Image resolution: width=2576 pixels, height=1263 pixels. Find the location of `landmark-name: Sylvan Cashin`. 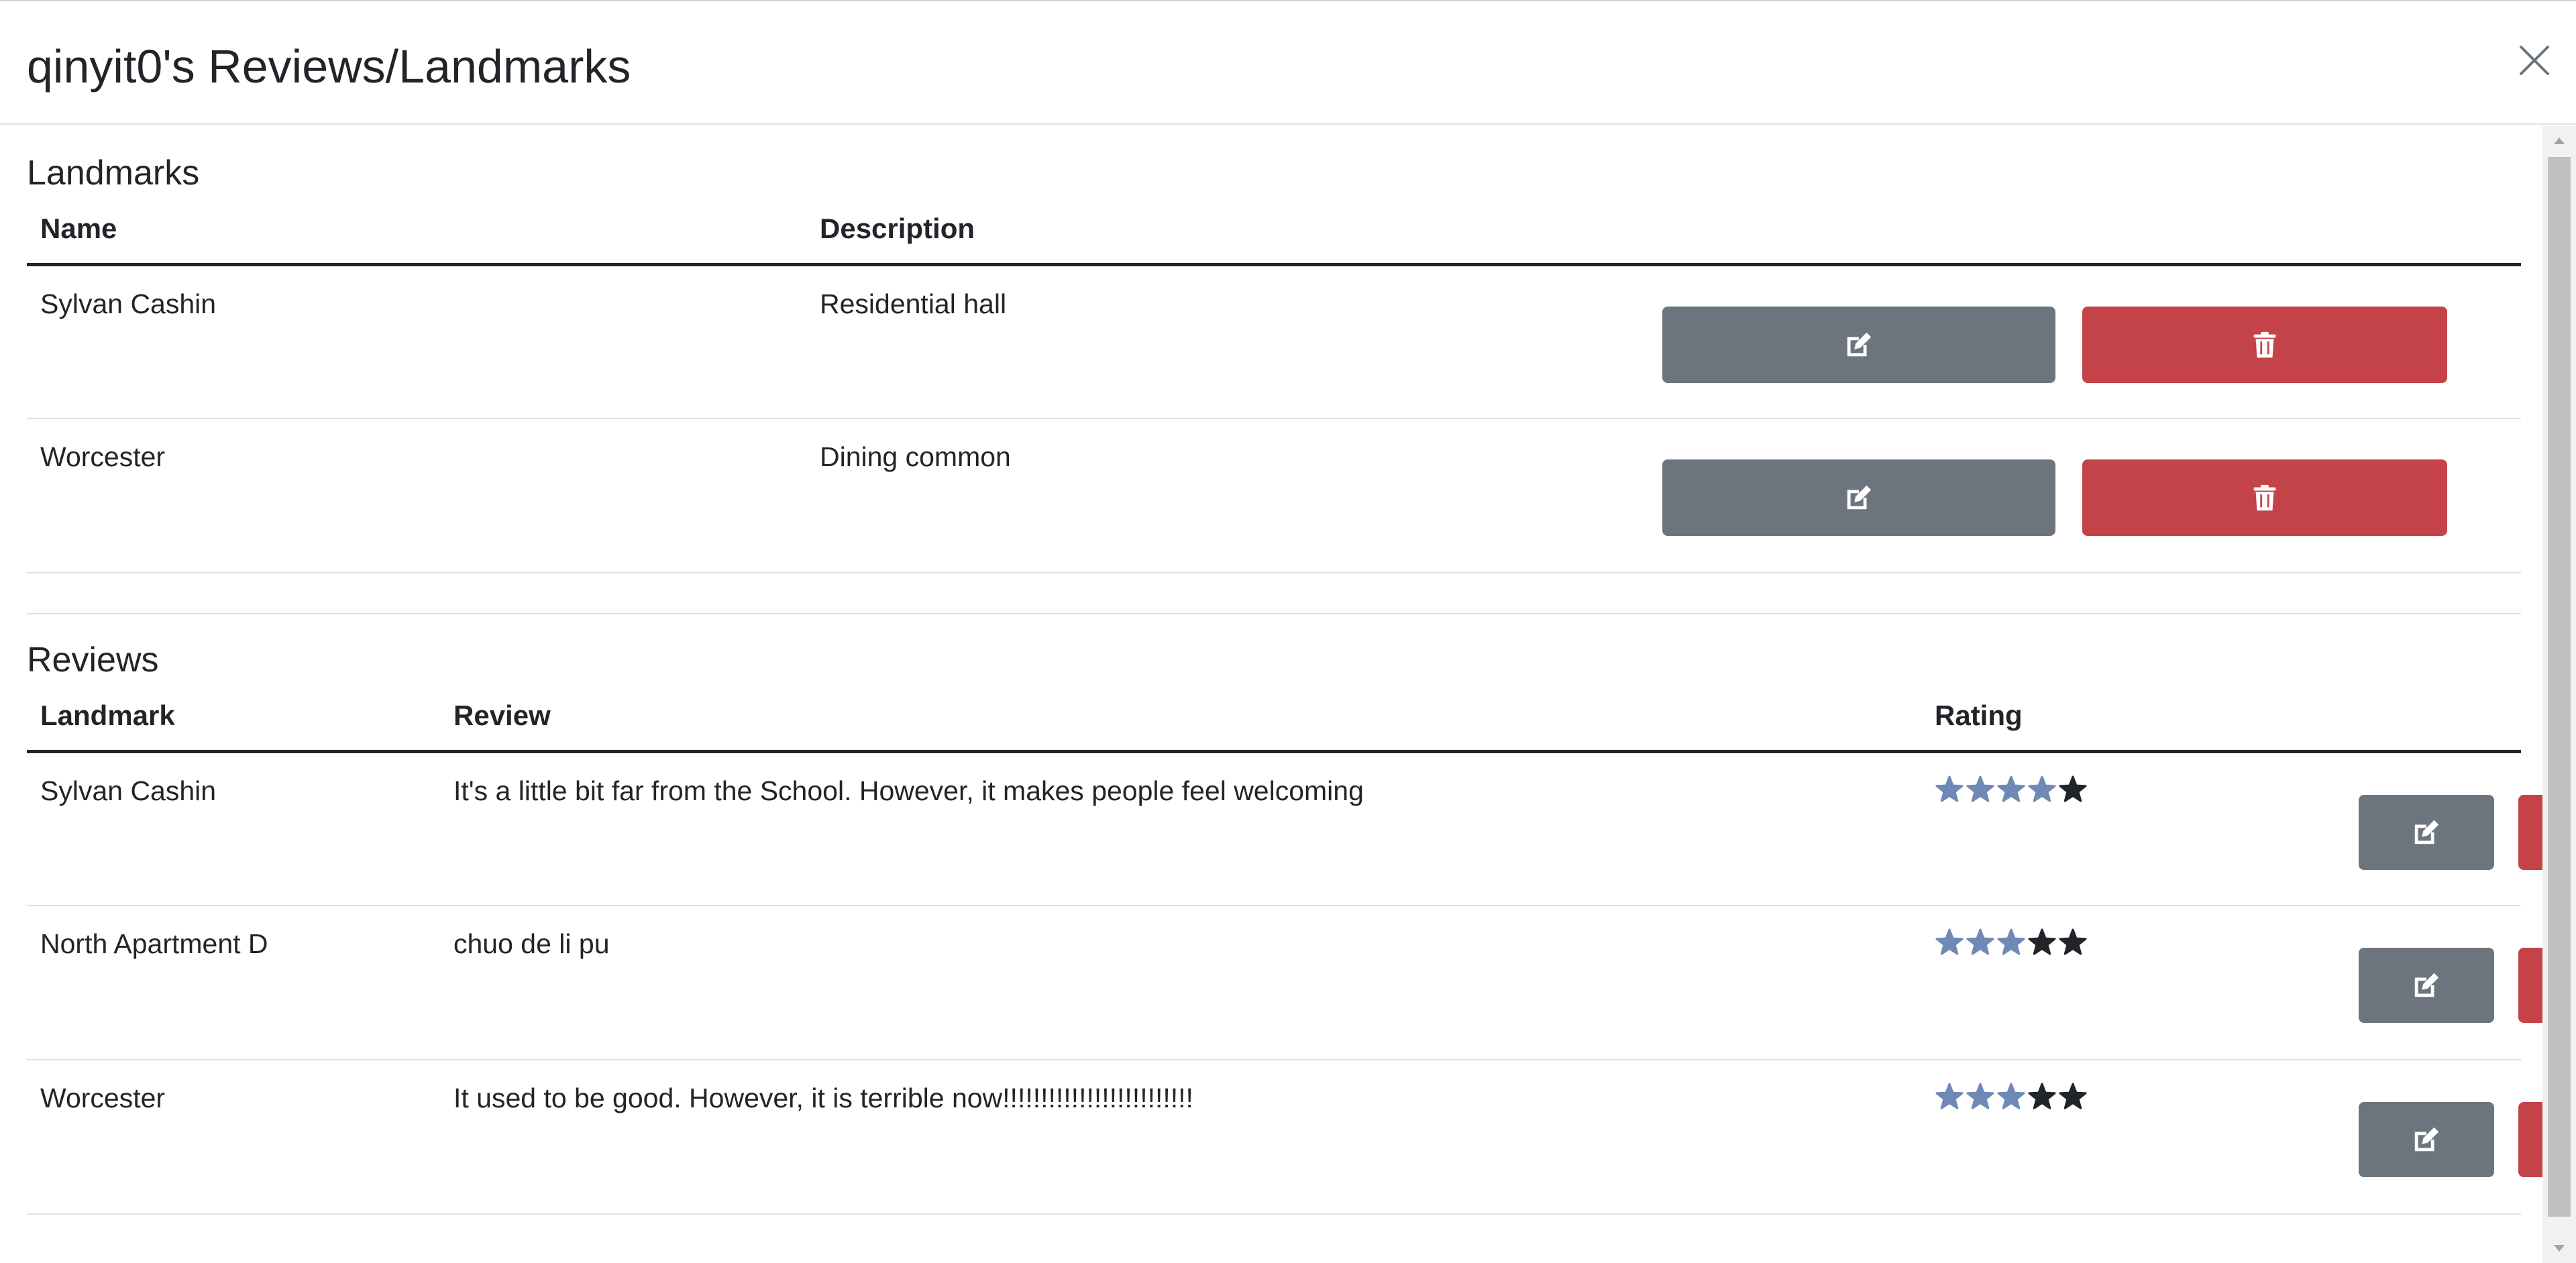

landmark-name: Sylvan Cashin is located at coordinates (416, 341).